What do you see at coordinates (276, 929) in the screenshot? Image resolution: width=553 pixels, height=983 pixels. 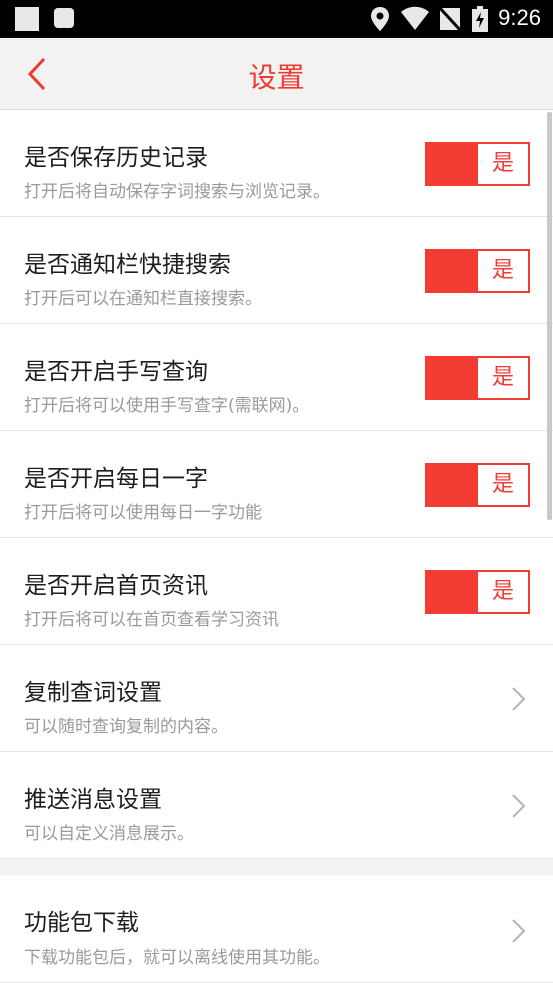 I see `setting-row-offline-packages: 功能包下载 下载功能包后，就可以离线使用其功能。` at bounding box center [276, 929].